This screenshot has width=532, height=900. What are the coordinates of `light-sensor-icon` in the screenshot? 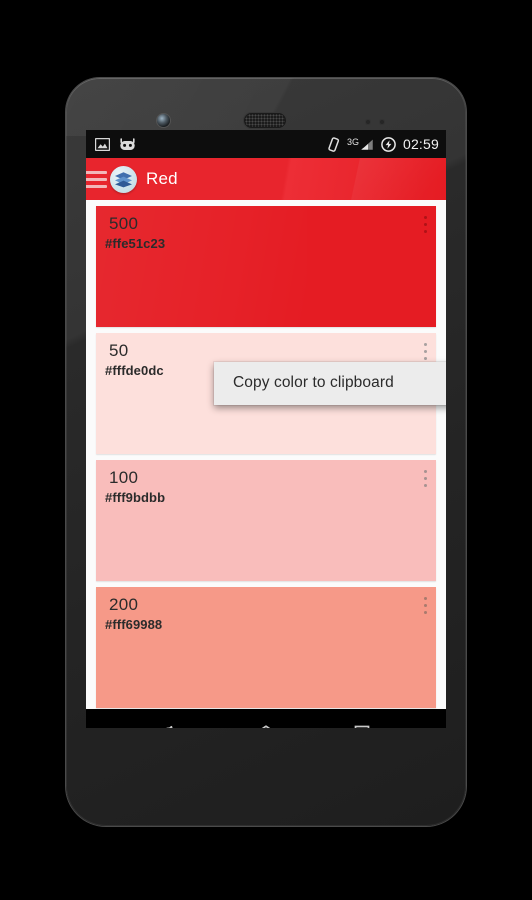 It's located at (382, 122).